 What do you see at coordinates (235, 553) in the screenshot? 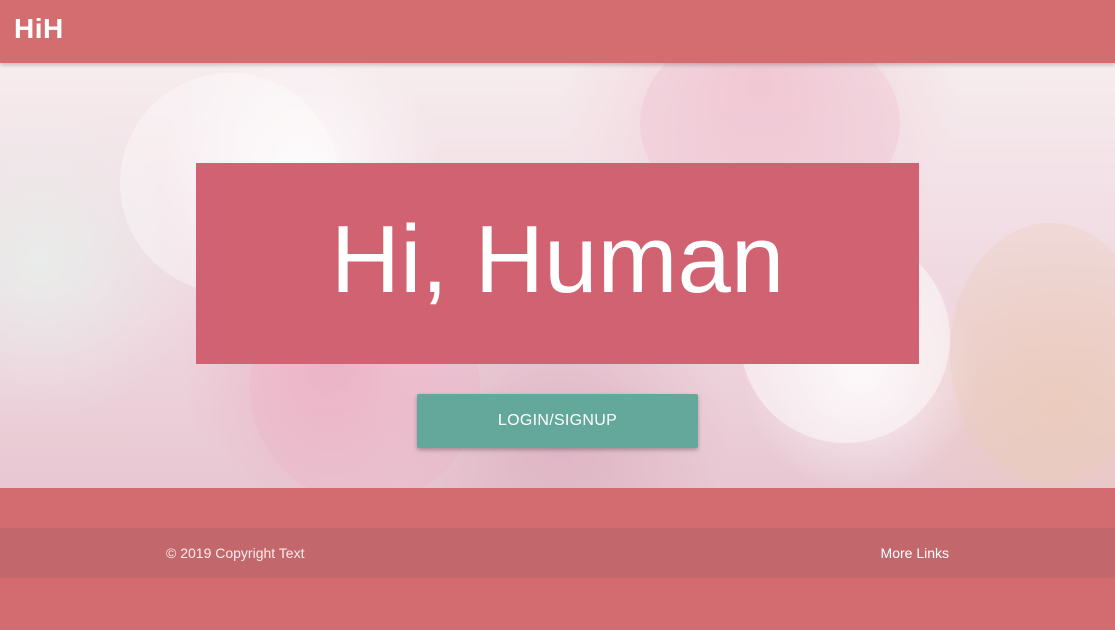
I see `copyright-text: © 2019 Copyright Text` at bounding box center [235, 553].